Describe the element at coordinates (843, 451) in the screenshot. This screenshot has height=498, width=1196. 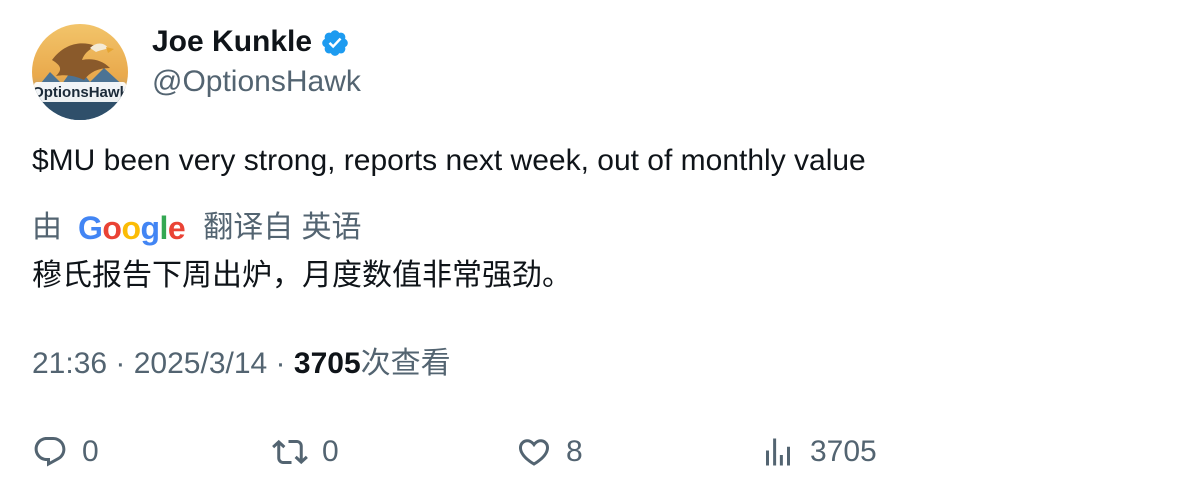
I see `views-action-count: 3705` at that location.